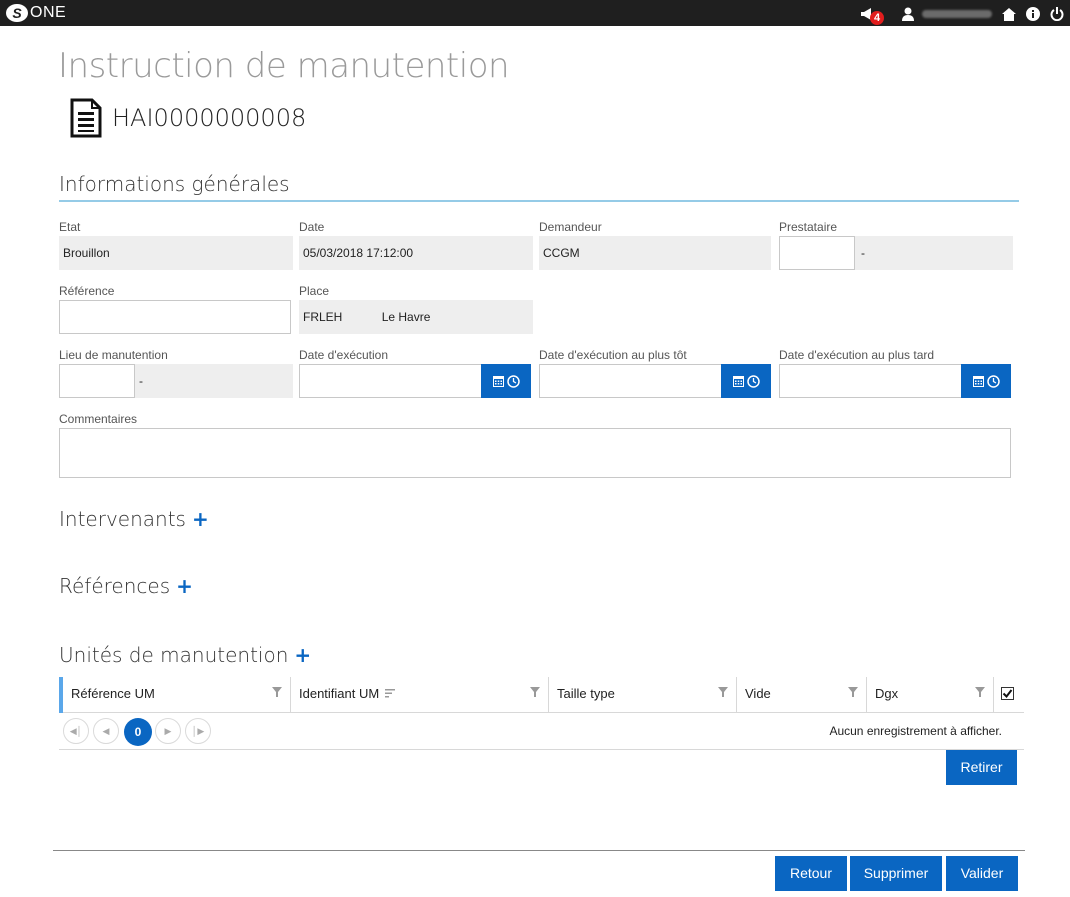 The image size is (1070, 897). I want to click on prestataire-code-input, so click(817, 253).